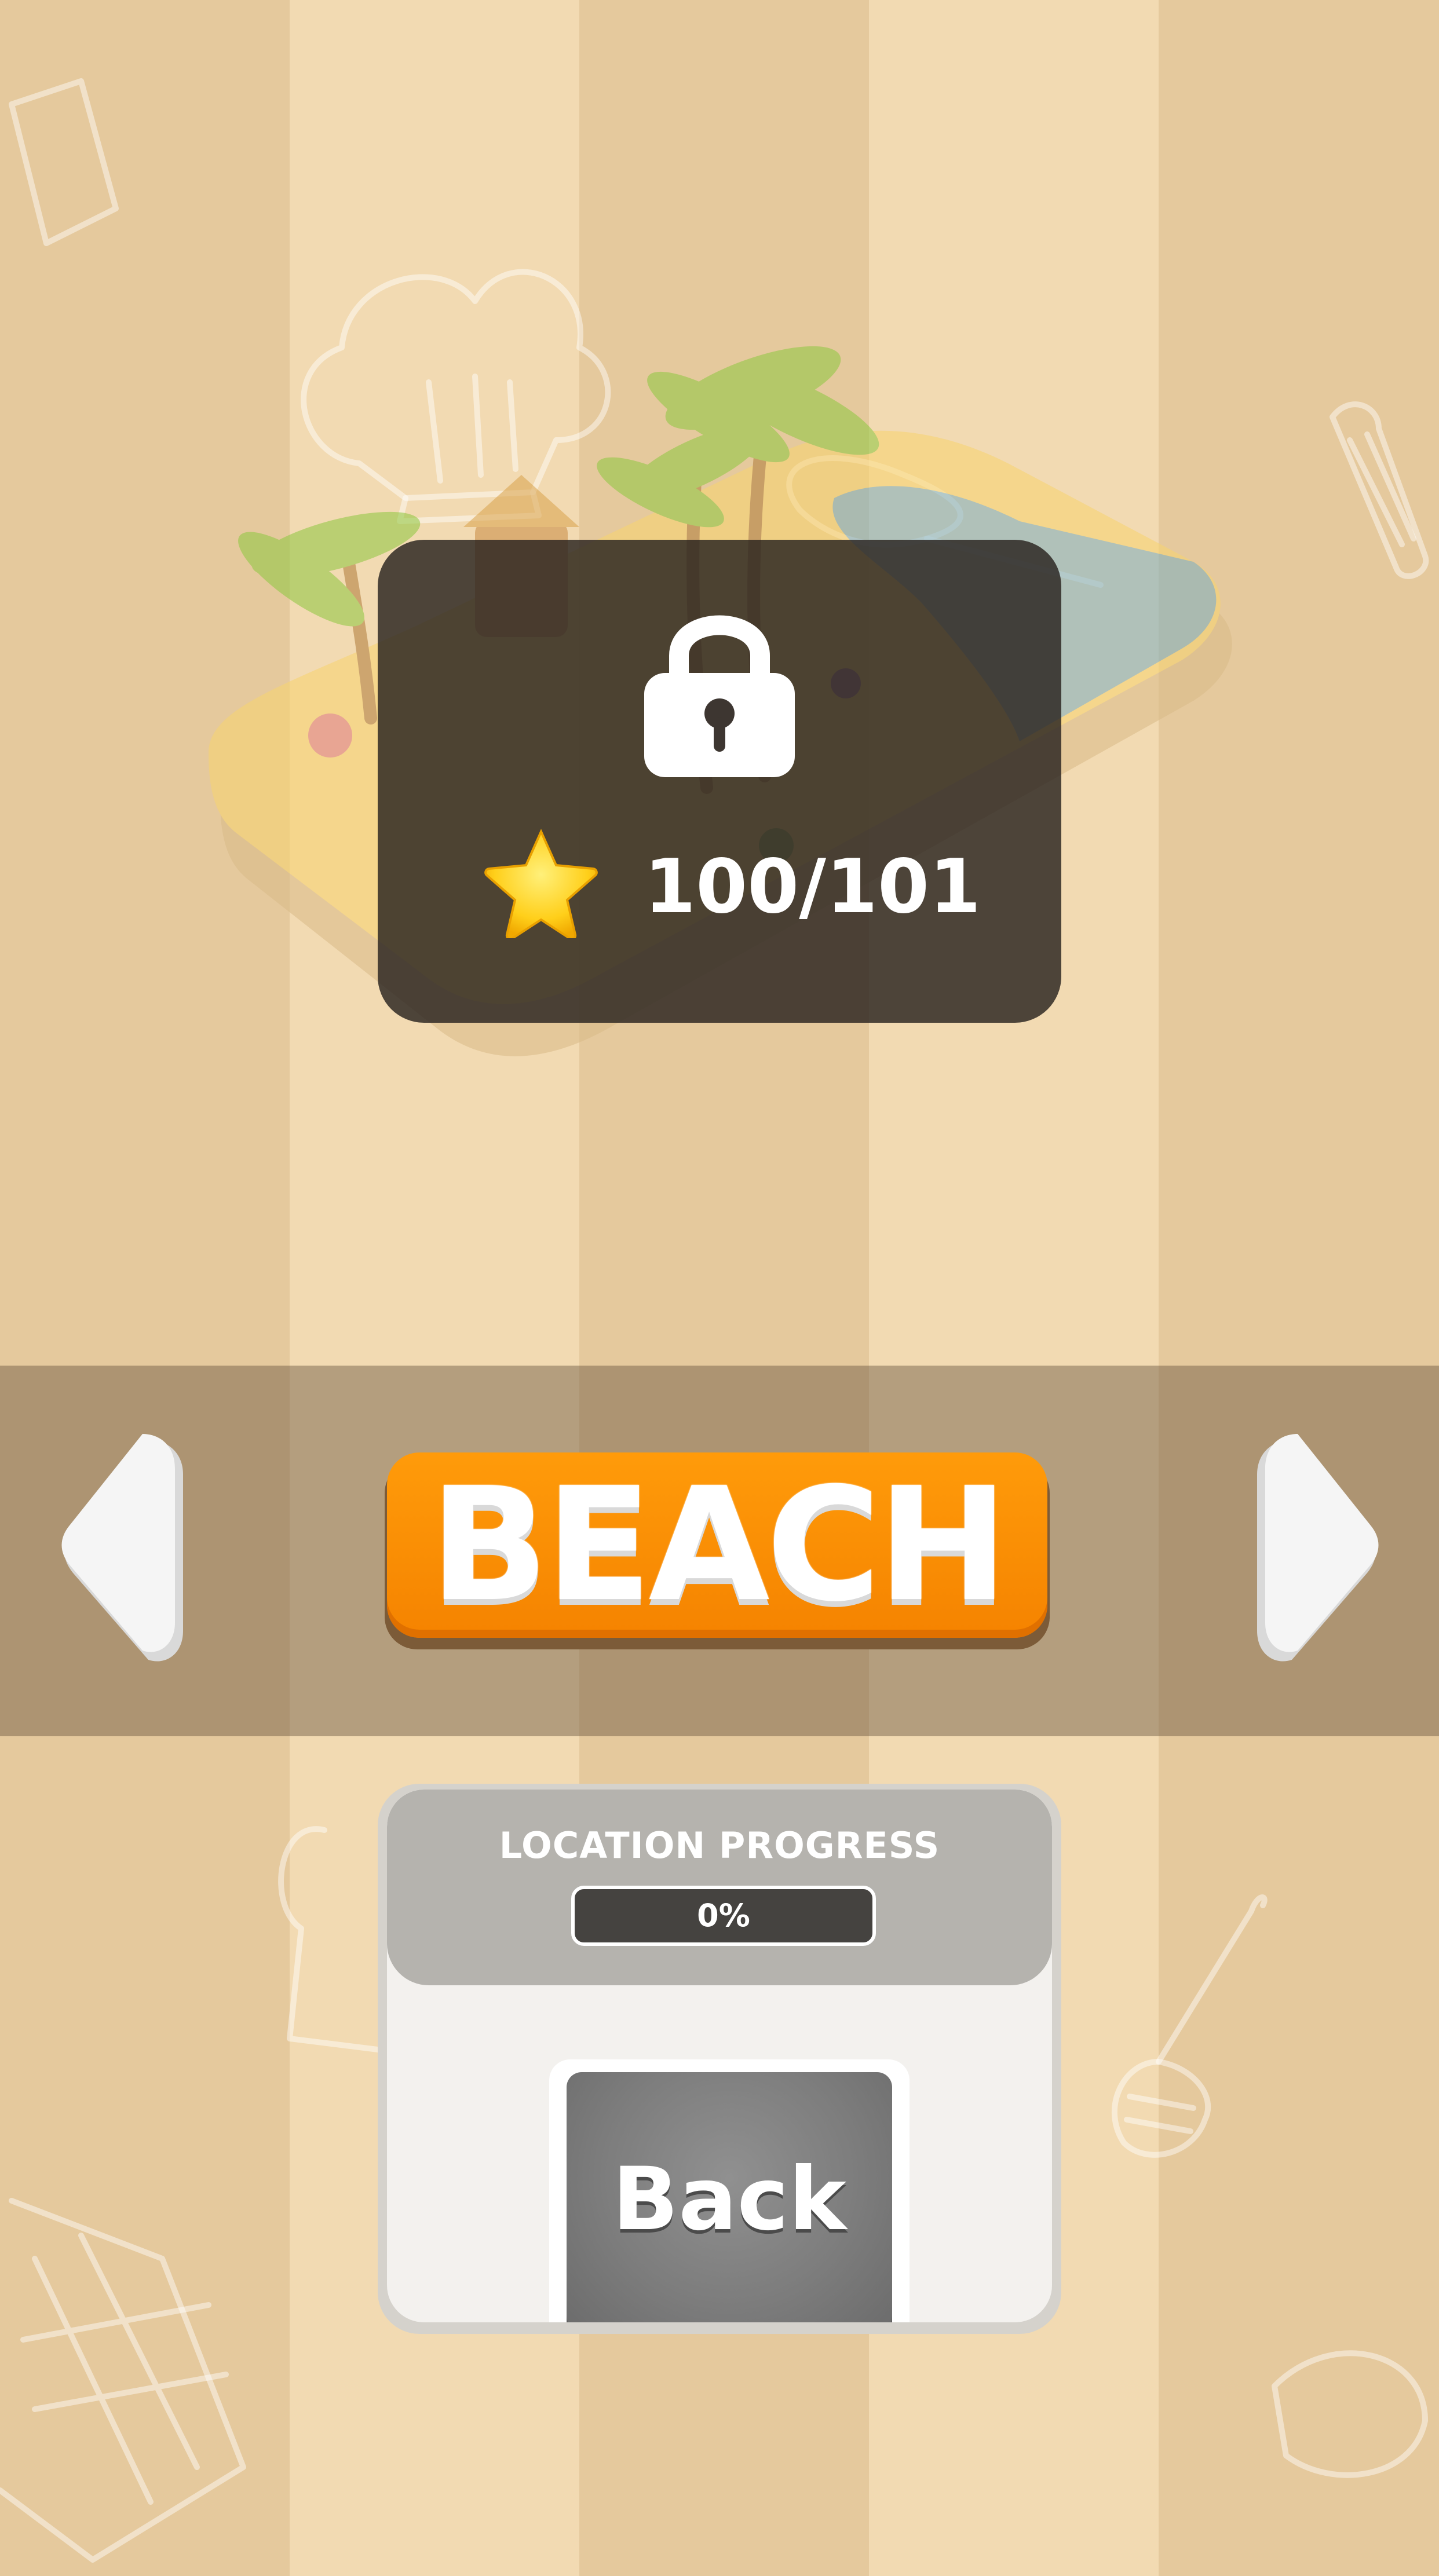  What do you see at coordinates (123, 1549) in the screenshot?
I see `chevron-left-icon` at bounding box center [123, 1549].